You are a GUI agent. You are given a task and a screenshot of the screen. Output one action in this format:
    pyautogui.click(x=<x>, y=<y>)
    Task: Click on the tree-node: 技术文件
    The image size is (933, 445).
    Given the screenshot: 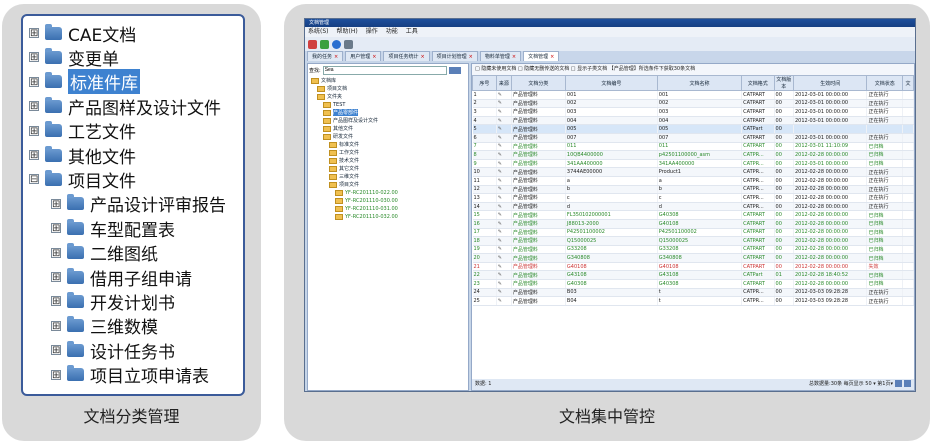 What is the action you would take?
    pyautogui.click(x=344, y=160)
    